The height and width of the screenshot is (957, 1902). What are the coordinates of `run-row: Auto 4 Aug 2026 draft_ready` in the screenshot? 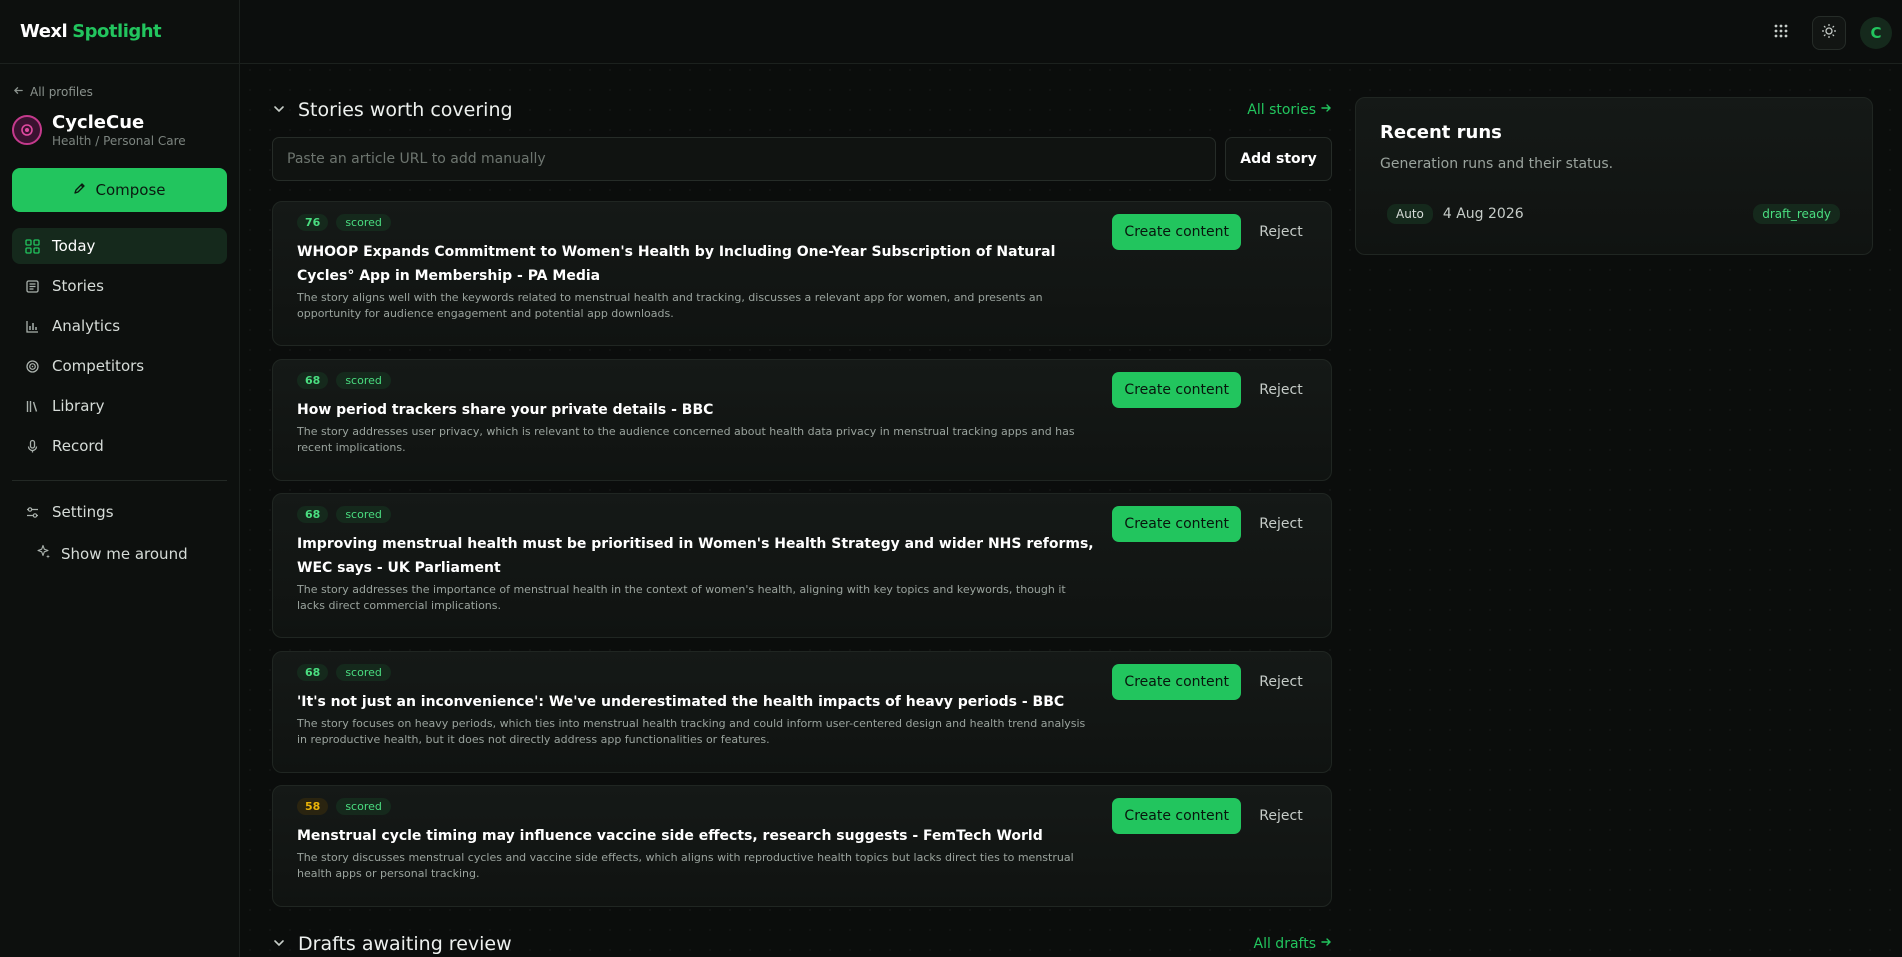 It's located at (1613, 214).